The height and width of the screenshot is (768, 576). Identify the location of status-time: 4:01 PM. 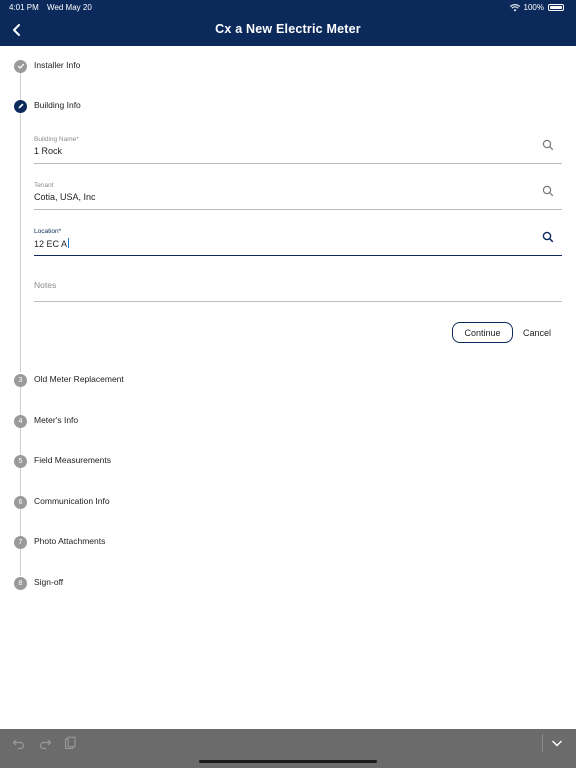
(24, 7).